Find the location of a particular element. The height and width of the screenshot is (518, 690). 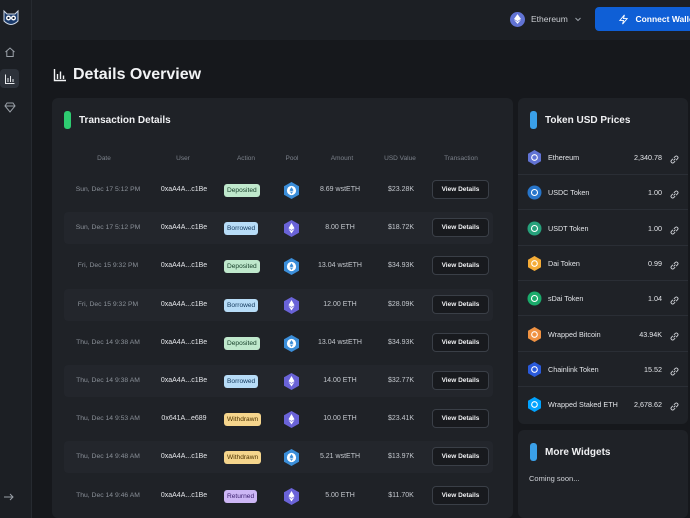

nav-details-button is located at coordinates (9, 78).